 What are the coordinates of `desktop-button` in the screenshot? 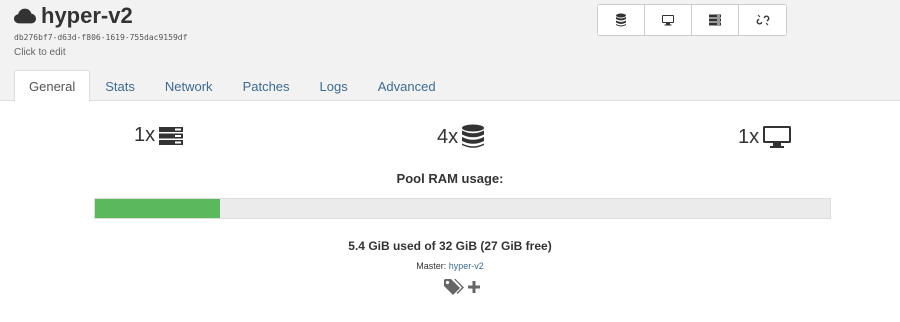 It's located at (668, 20).